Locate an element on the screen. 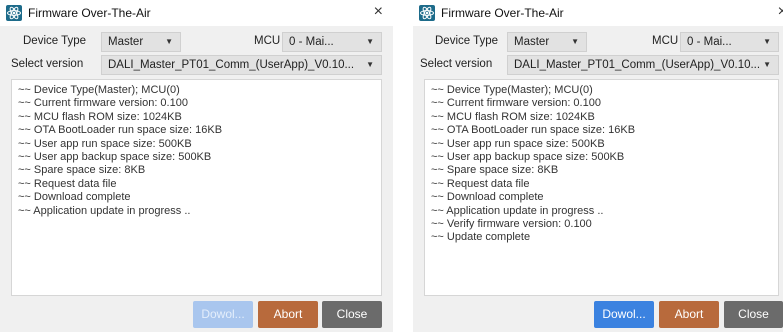 The height and width of the screenshot is (332, 783). log-line: ~~ Update complete is located at coordinates (481, 237).